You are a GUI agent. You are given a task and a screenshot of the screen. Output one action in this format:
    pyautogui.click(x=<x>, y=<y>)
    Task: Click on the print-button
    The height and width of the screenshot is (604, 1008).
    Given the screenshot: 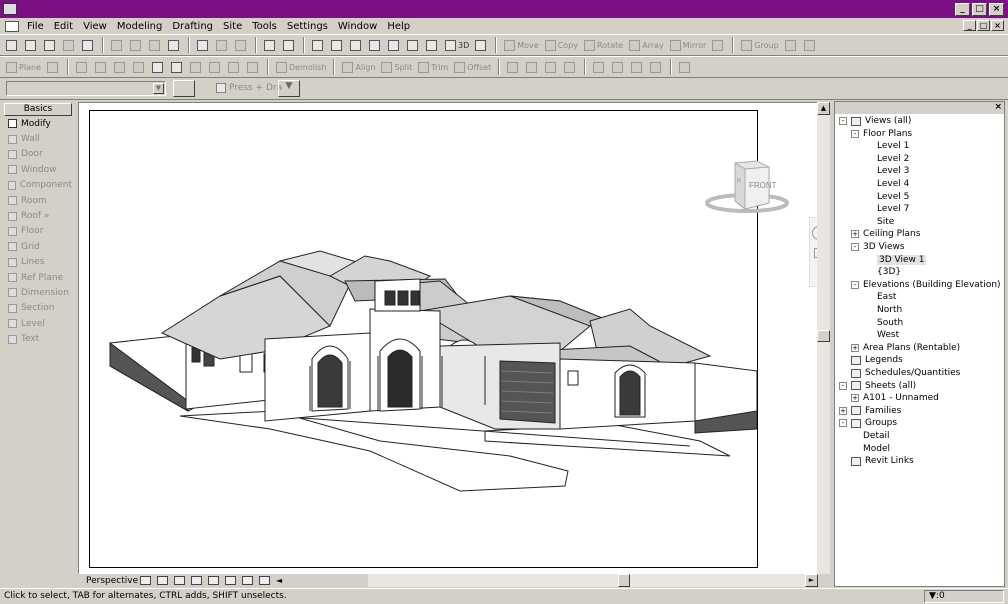 What is the action you would take?
    pyautogui.click(x=88, y=45)
    